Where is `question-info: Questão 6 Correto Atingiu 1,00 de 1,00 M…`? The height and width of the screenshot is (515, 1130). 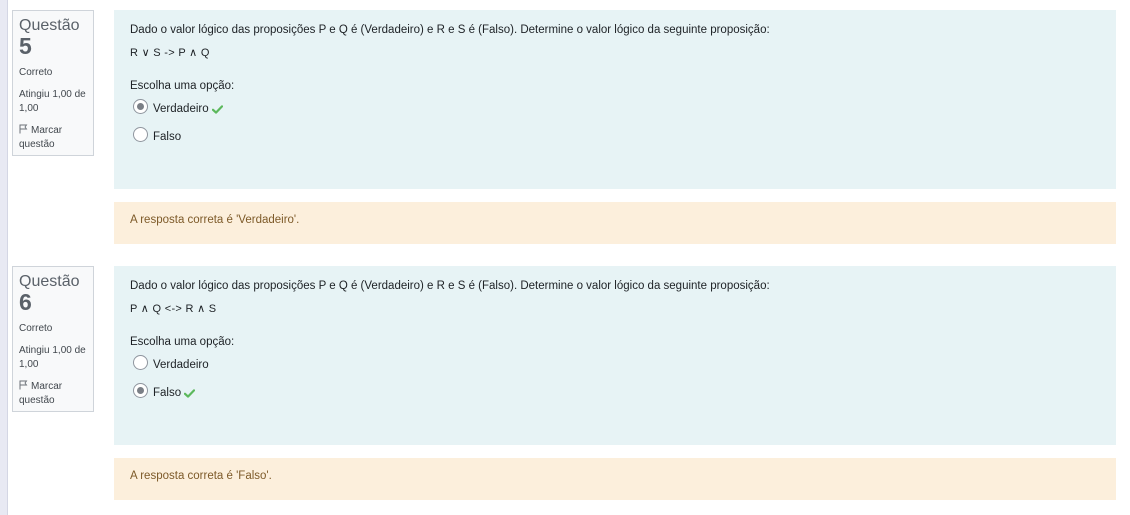 question-info: Questão 6 Correto Atingiu 1,00 de 1,00 M… is located at coordinates (53, 339).